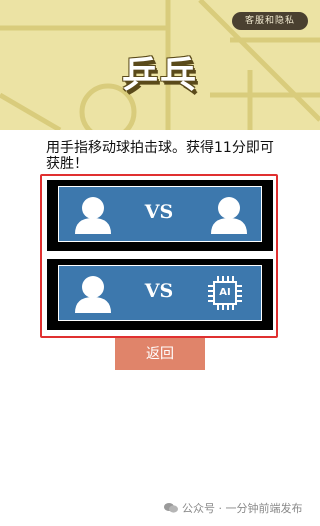 Image resolution: width=320 pixels, height=526 pixels. I want to click on mode-pvp-panel: VS, so click(160, 214).